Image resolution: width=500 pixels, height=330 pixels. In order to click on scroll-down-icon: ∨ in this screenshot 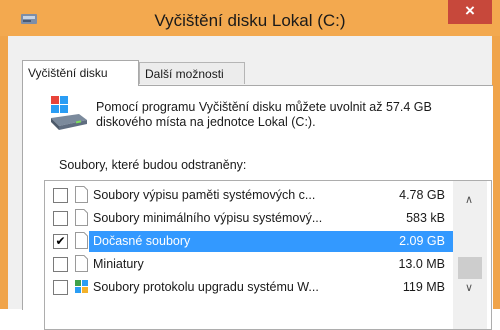, I will do `click(469, 287)`.